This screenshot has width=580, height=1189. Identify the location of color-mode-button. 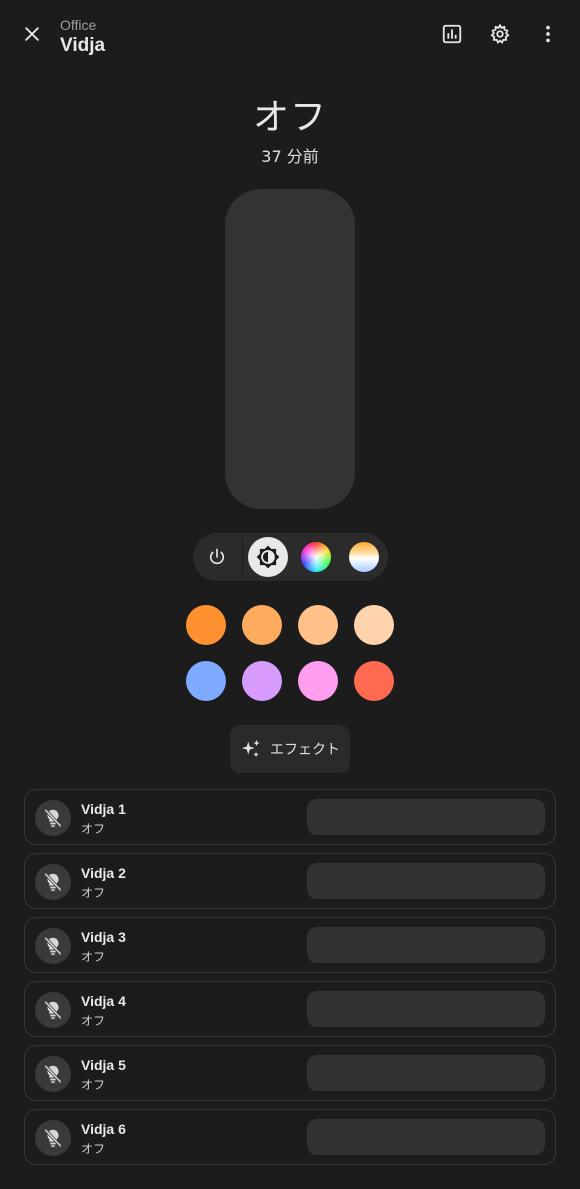
(316, 557).